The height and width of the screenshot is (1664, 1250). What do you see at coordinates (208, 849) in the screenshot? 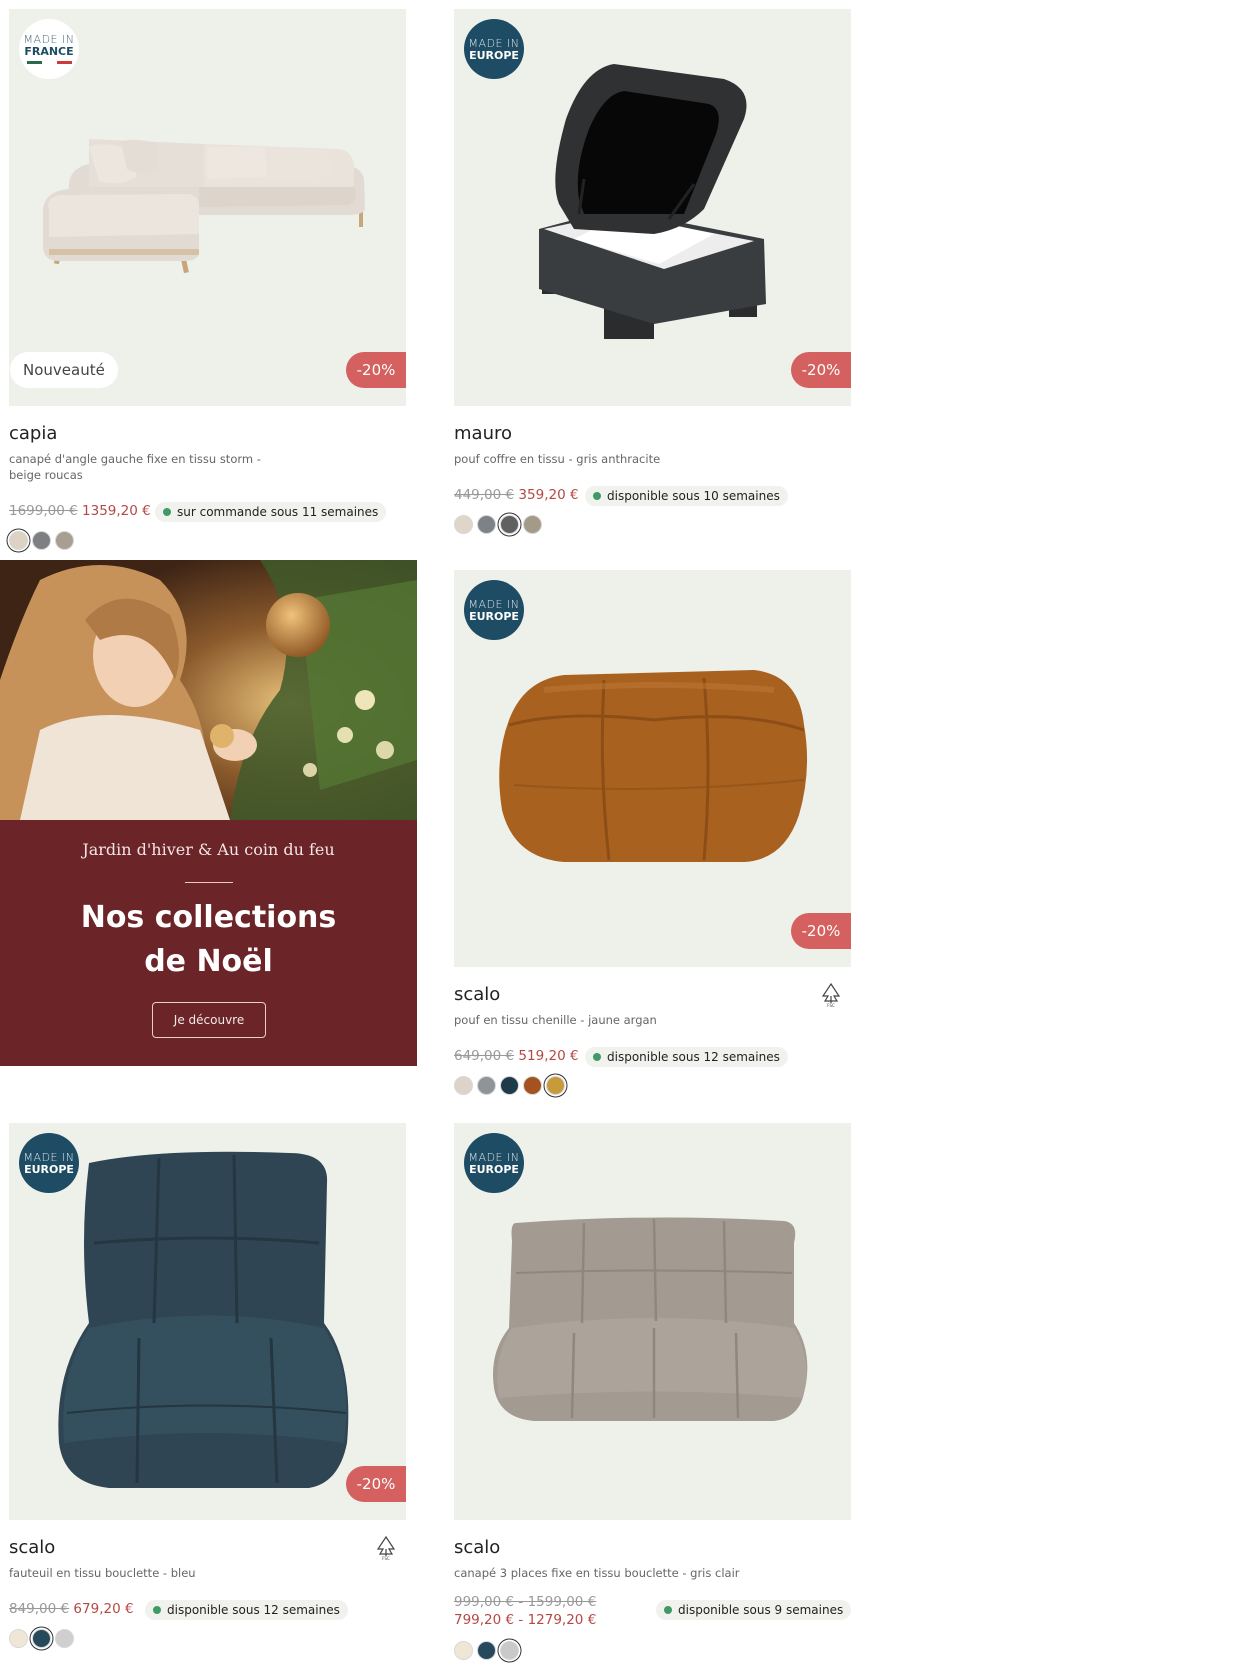
I see `promo-subtitle: Jardin d'hiver & Au coin du feu` at bounding box center [208, 849].